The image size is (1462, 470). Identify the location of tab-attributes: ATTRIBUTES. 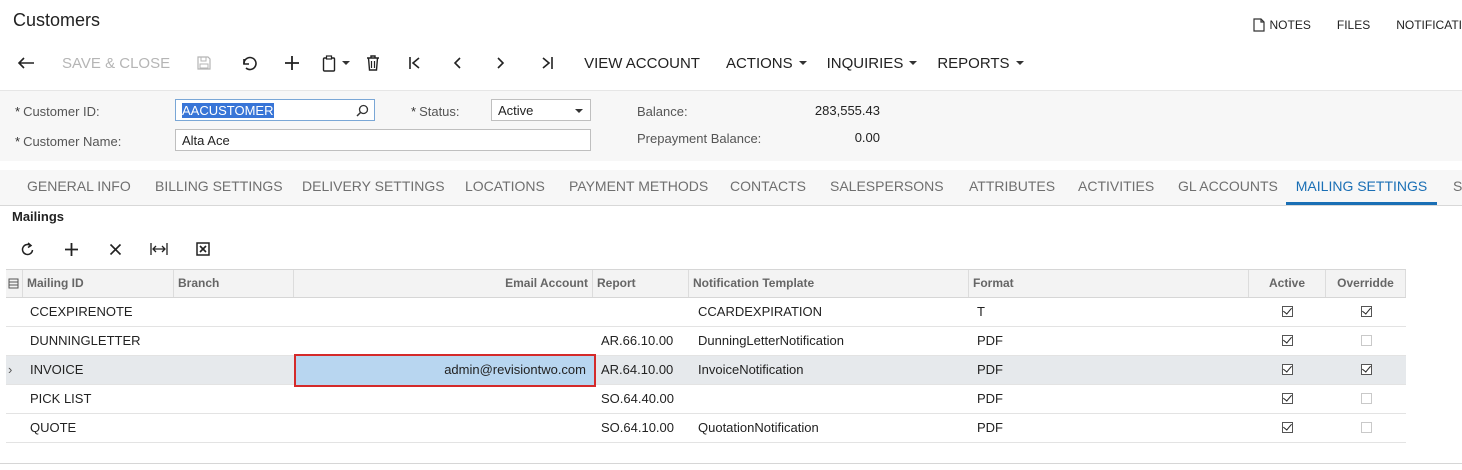
(1012, 187).